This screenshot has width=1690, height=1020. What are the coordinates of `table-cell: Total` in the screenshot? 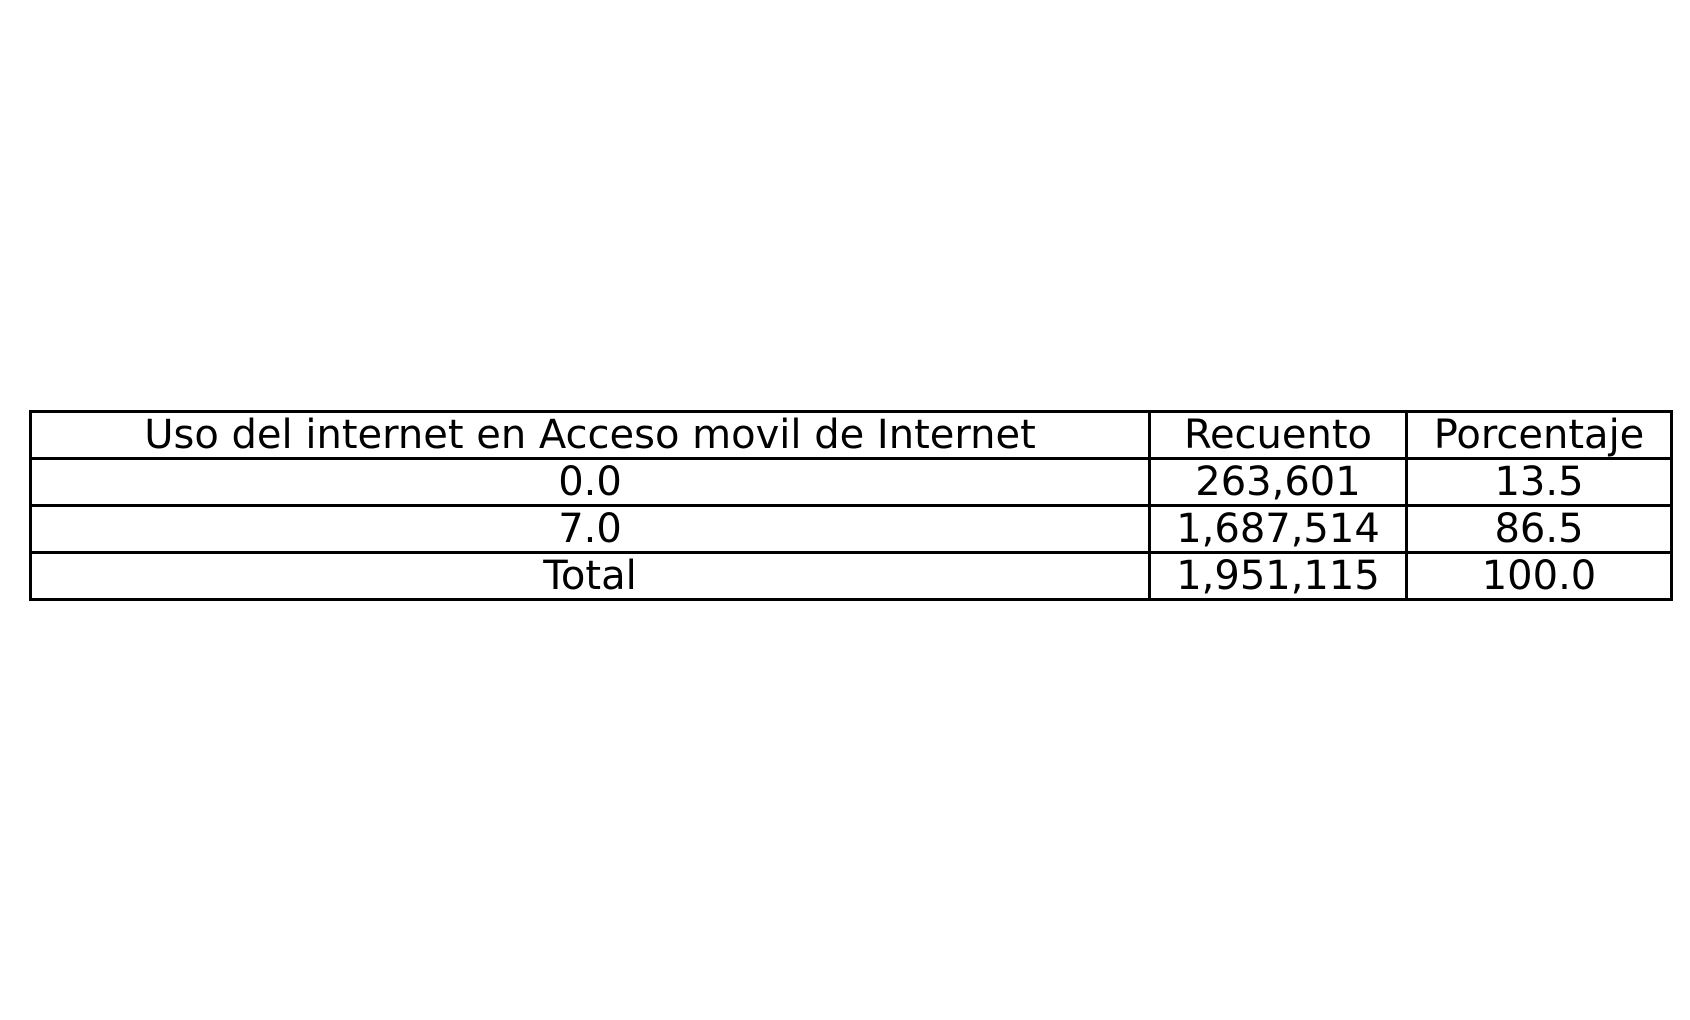 It's located at (590, 576).